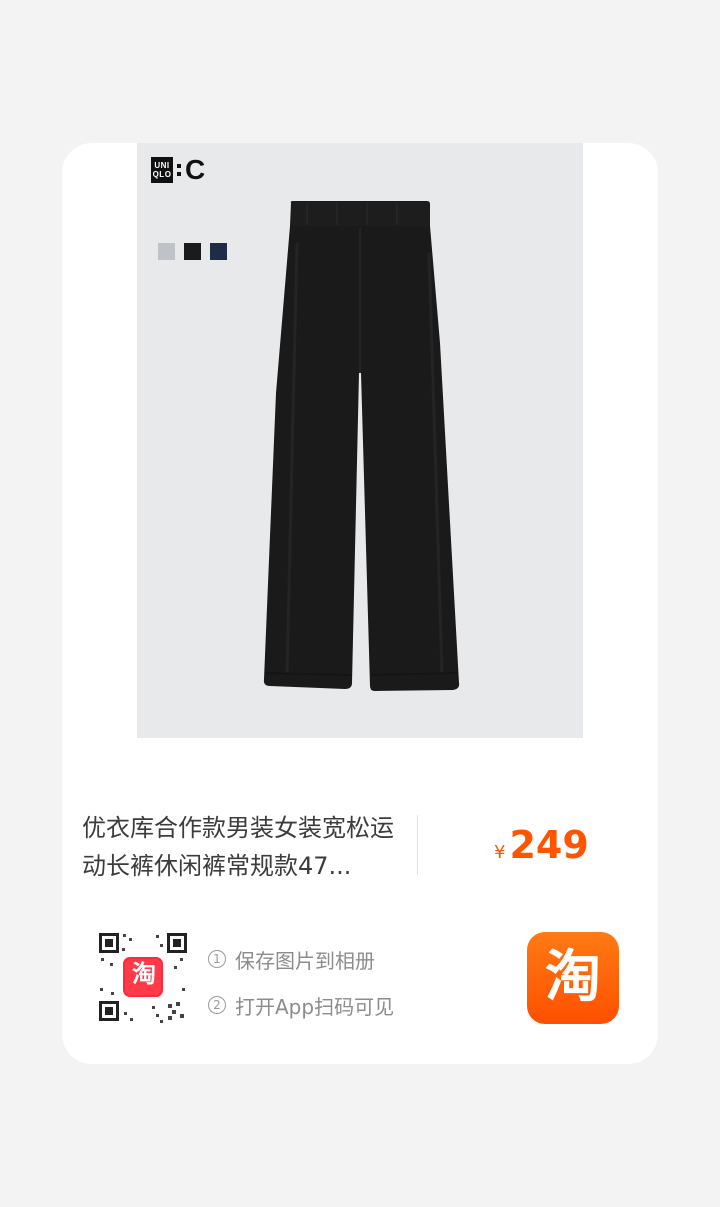  I want to click on pants-illustration, so click(361, 446).